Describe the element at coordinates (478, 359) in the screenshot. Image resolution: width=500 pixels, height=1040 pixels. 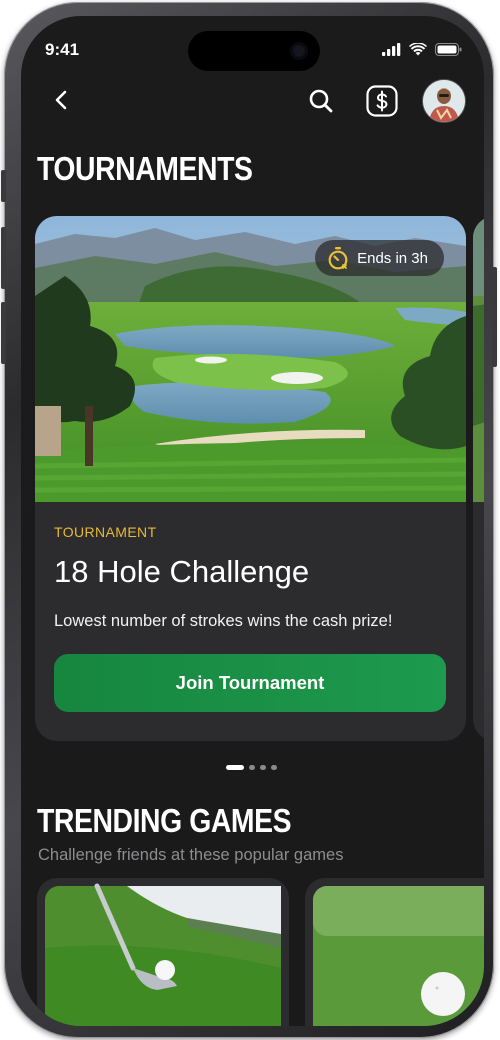
I see `next-card-image` at that location.